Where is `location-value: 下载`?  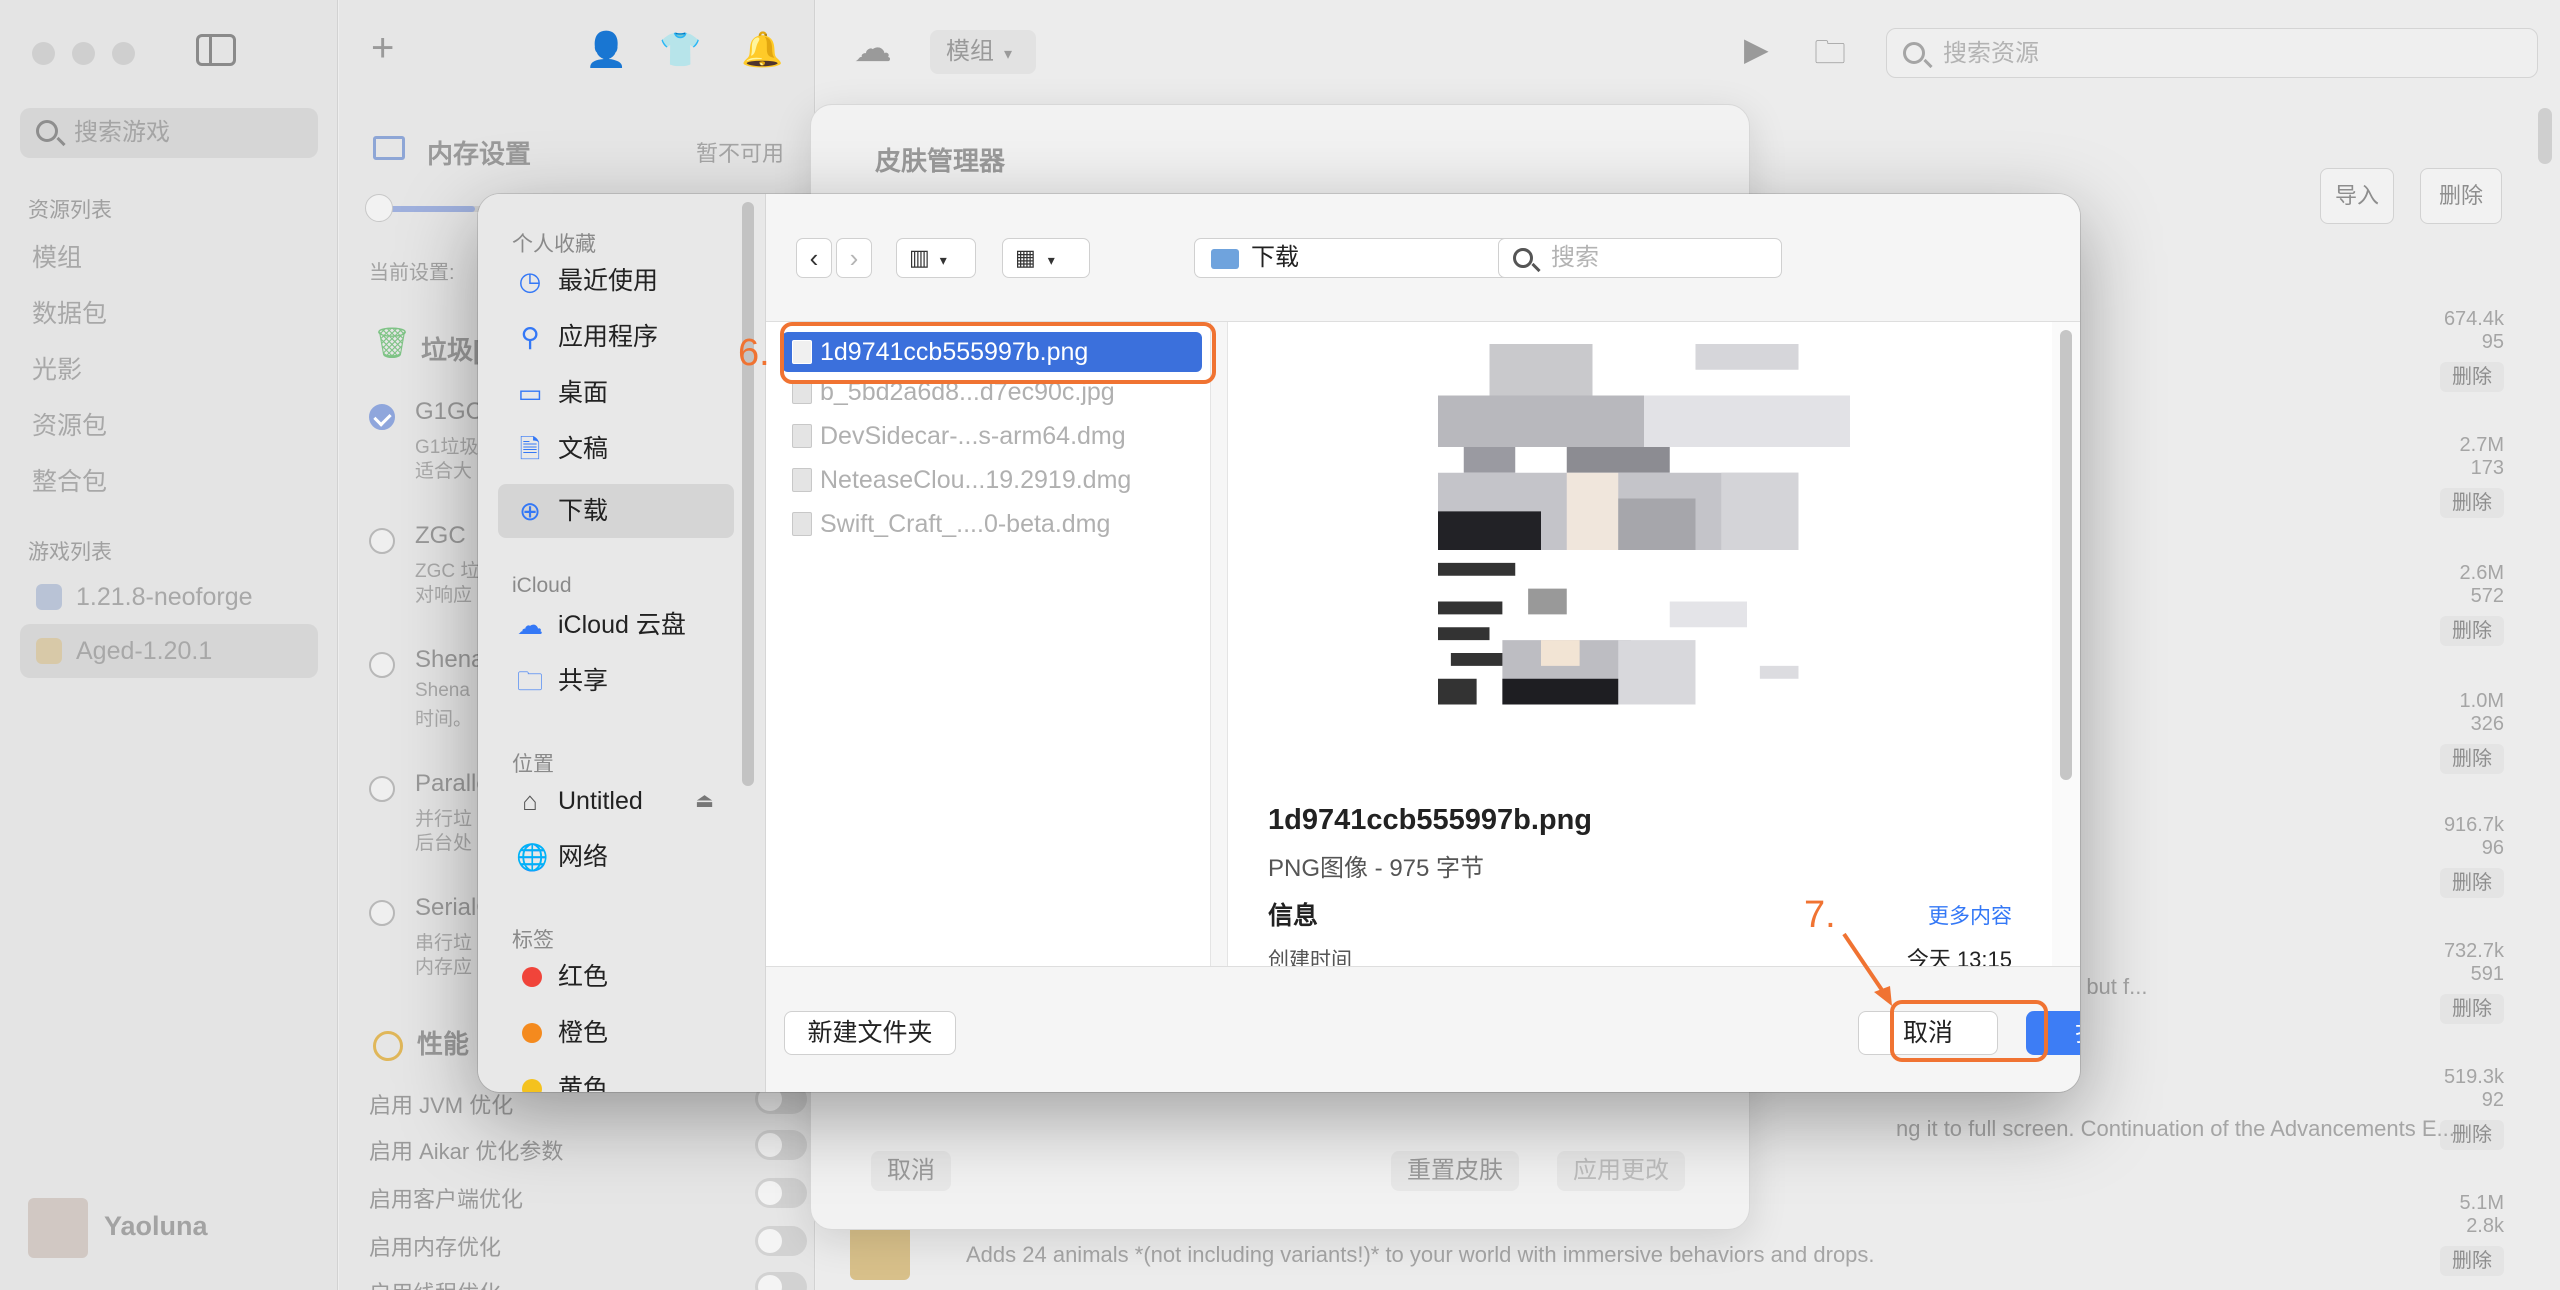
location-value: 下载 is located at coordinates (1275, 257).